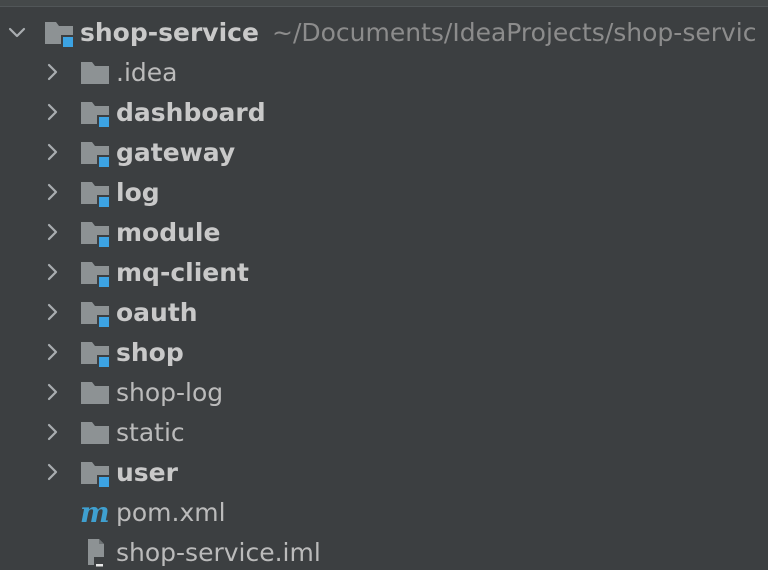  I want to click on tree-row-shop-service-iml: shop-service.iml, so click(384, 551).